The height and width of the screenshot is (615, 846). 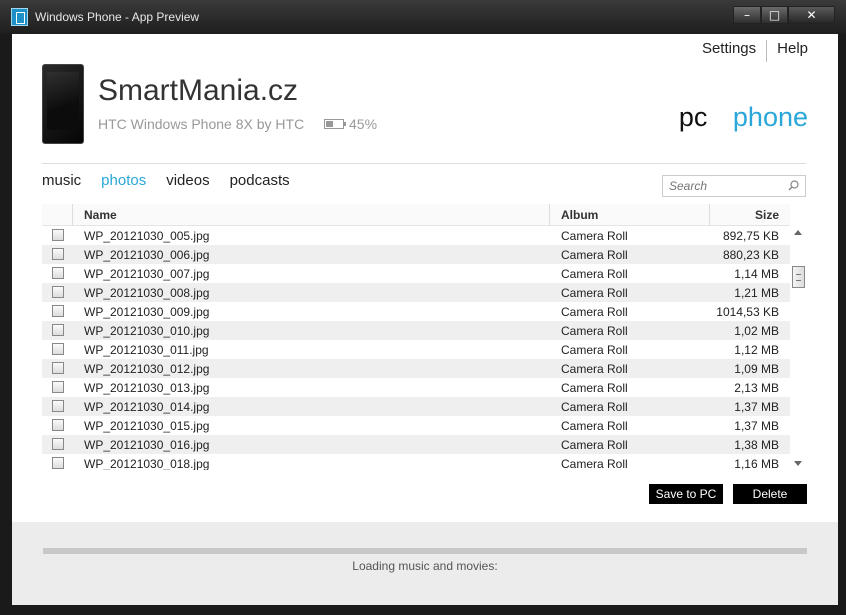 What do you see at coordinates (416, 368) in the screenshot?
I see `table-row: WP_20121030_012.jpg Camera Roll 1,09 MB` at bounding box center [416, 368].